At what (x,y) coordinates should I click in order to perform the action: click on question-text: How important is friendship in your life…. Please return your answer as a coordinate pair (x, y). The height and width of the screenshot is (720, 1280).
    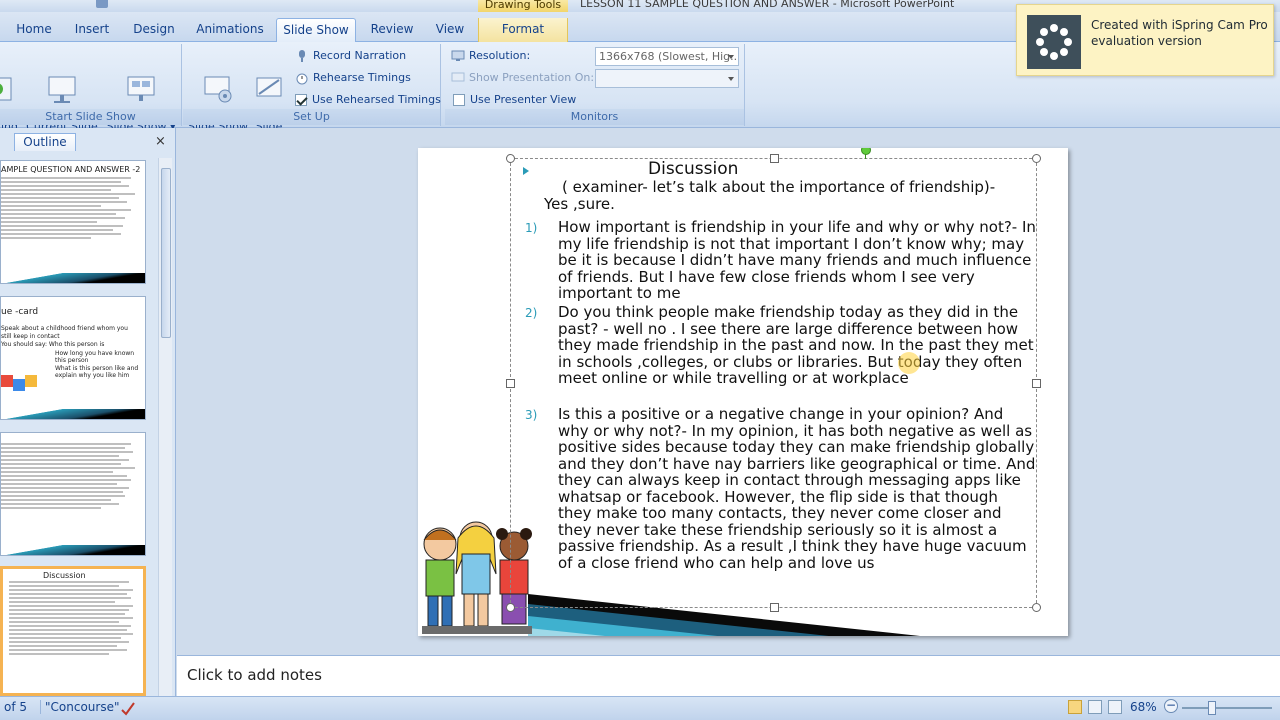
    Looking at the image, I should click on (797, 260).